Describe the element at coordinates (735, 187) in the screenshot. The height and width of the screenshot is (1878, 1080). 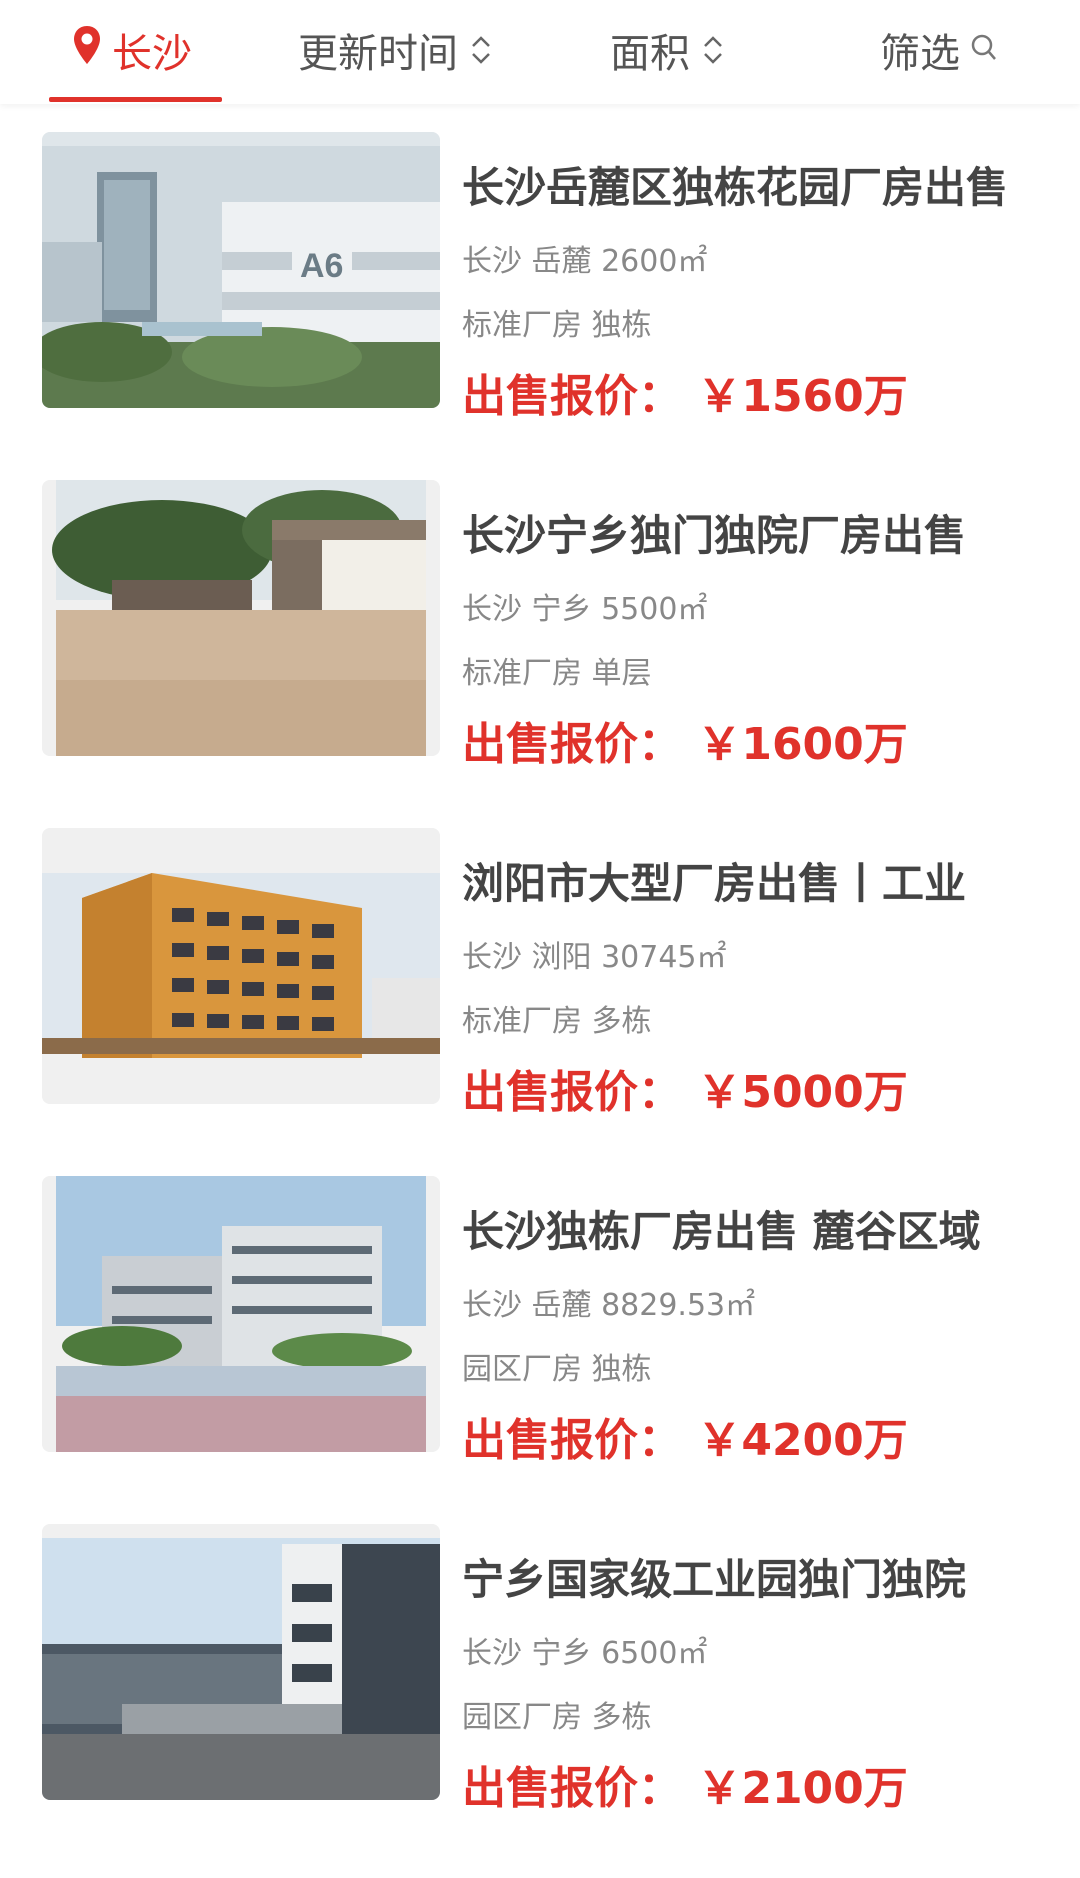
I see `listing-title: 长沙岳麓区独栋花园厂房出售` at that location.